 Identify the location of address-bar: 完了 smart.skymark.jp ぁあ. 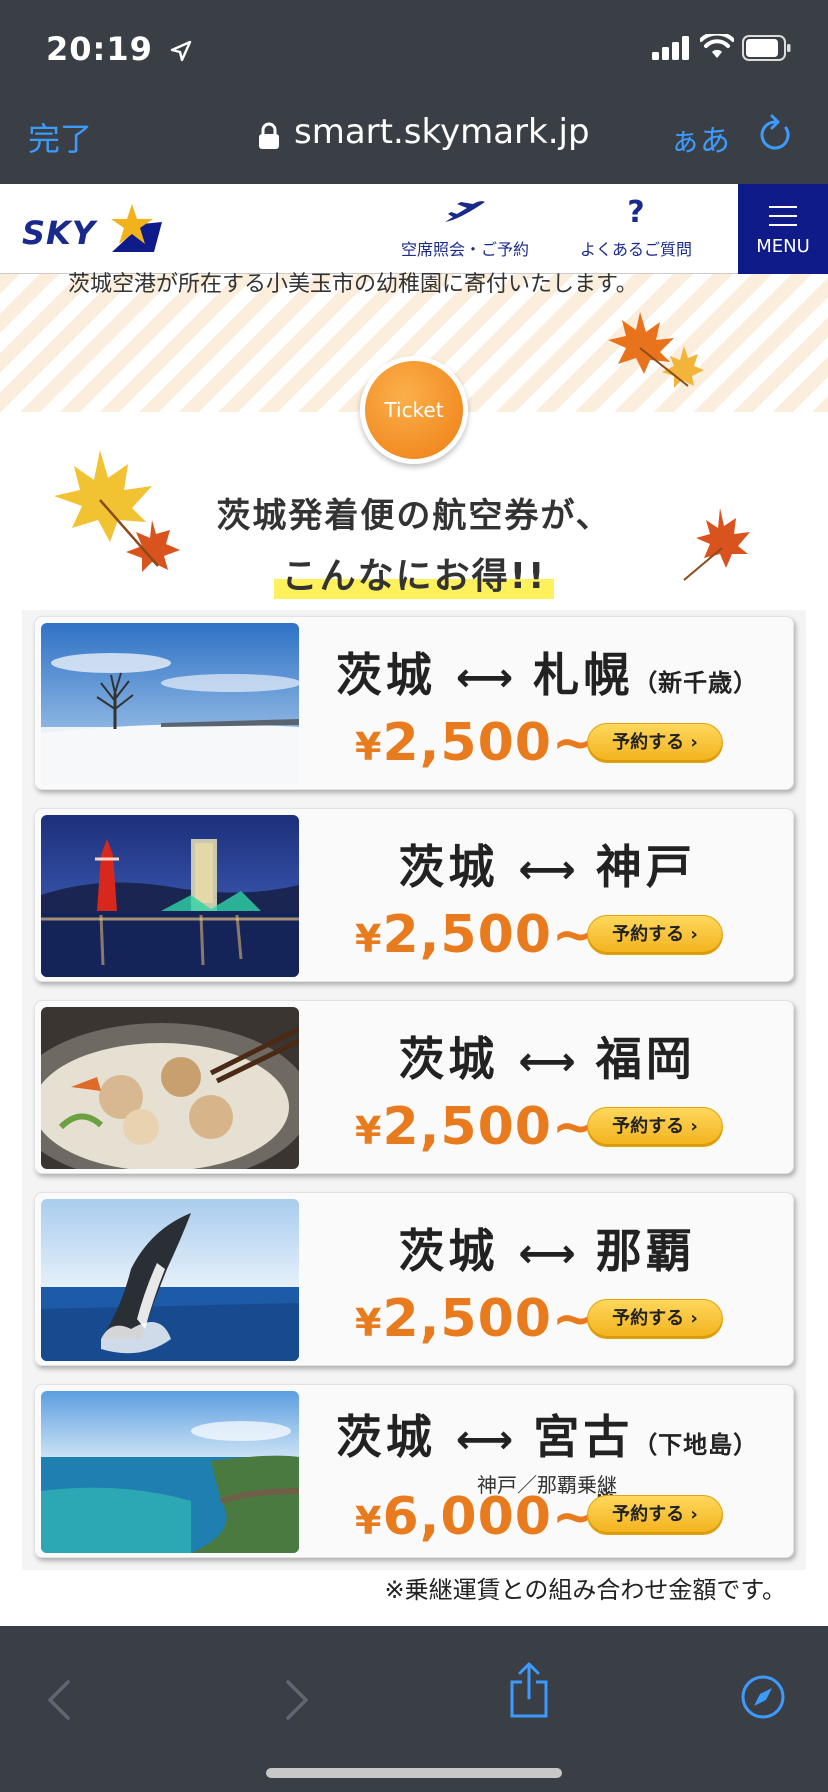
(414, 142).